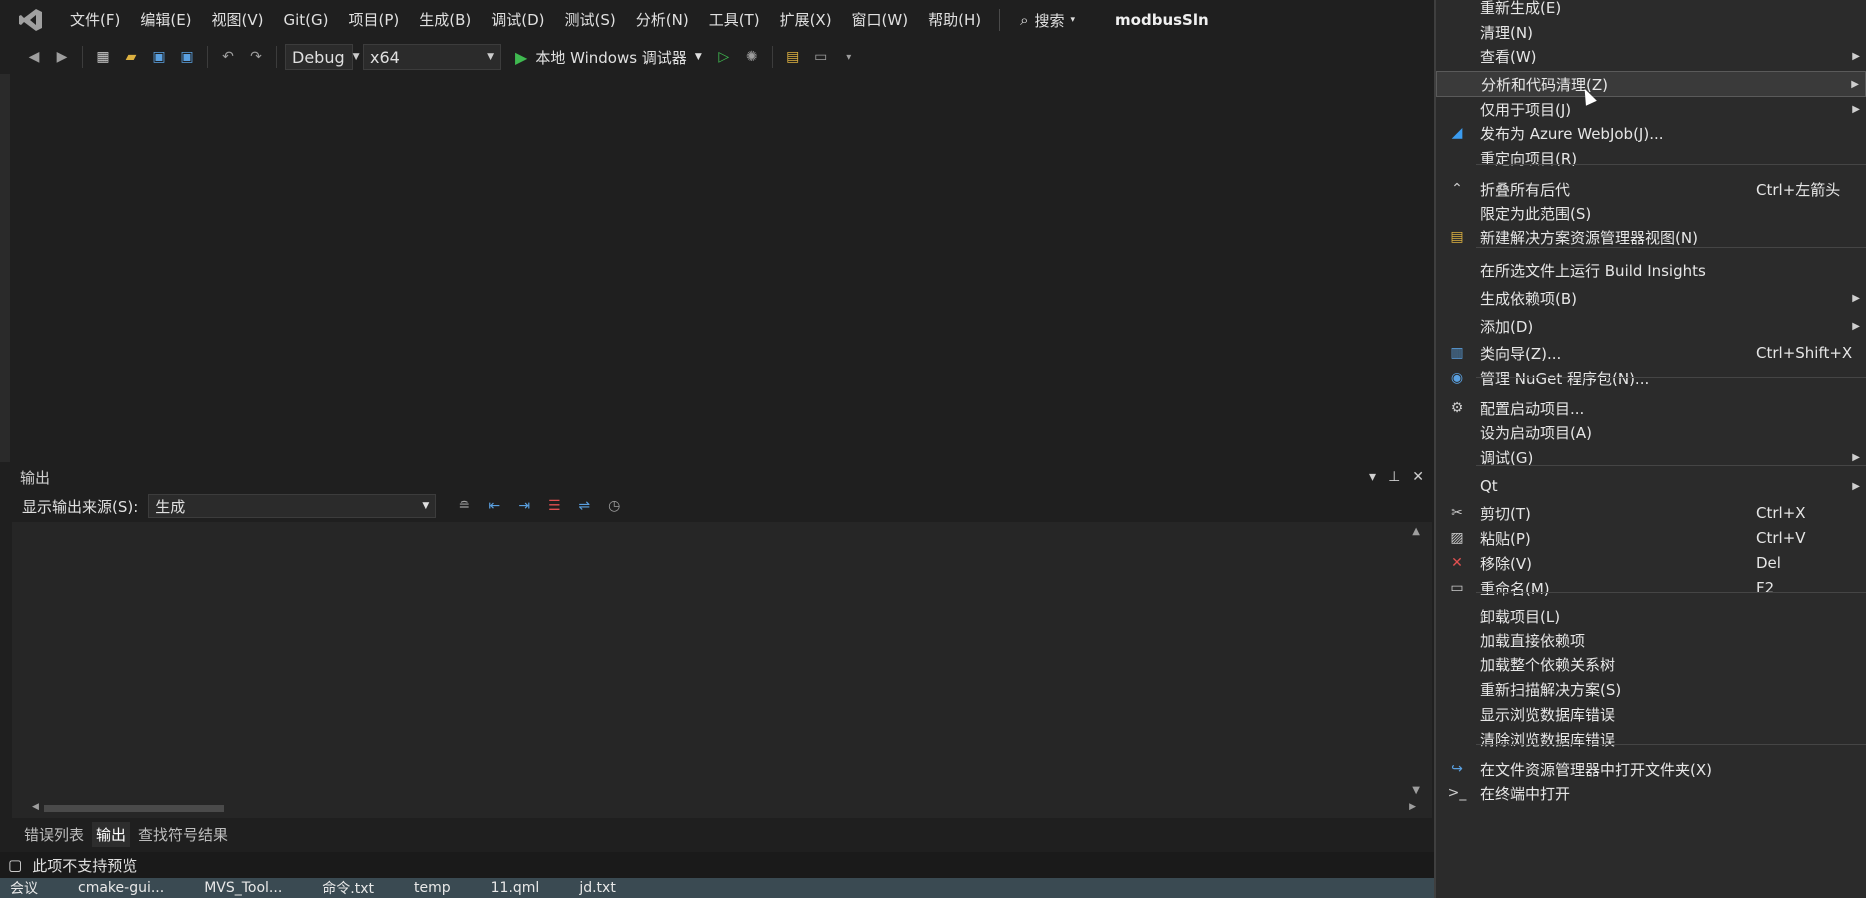 This screenshot has width=1866, height=898. I want to click on context-menu-item: ↪ 在文件资源管理器中打开文件夹(X), so click(1651, 769).